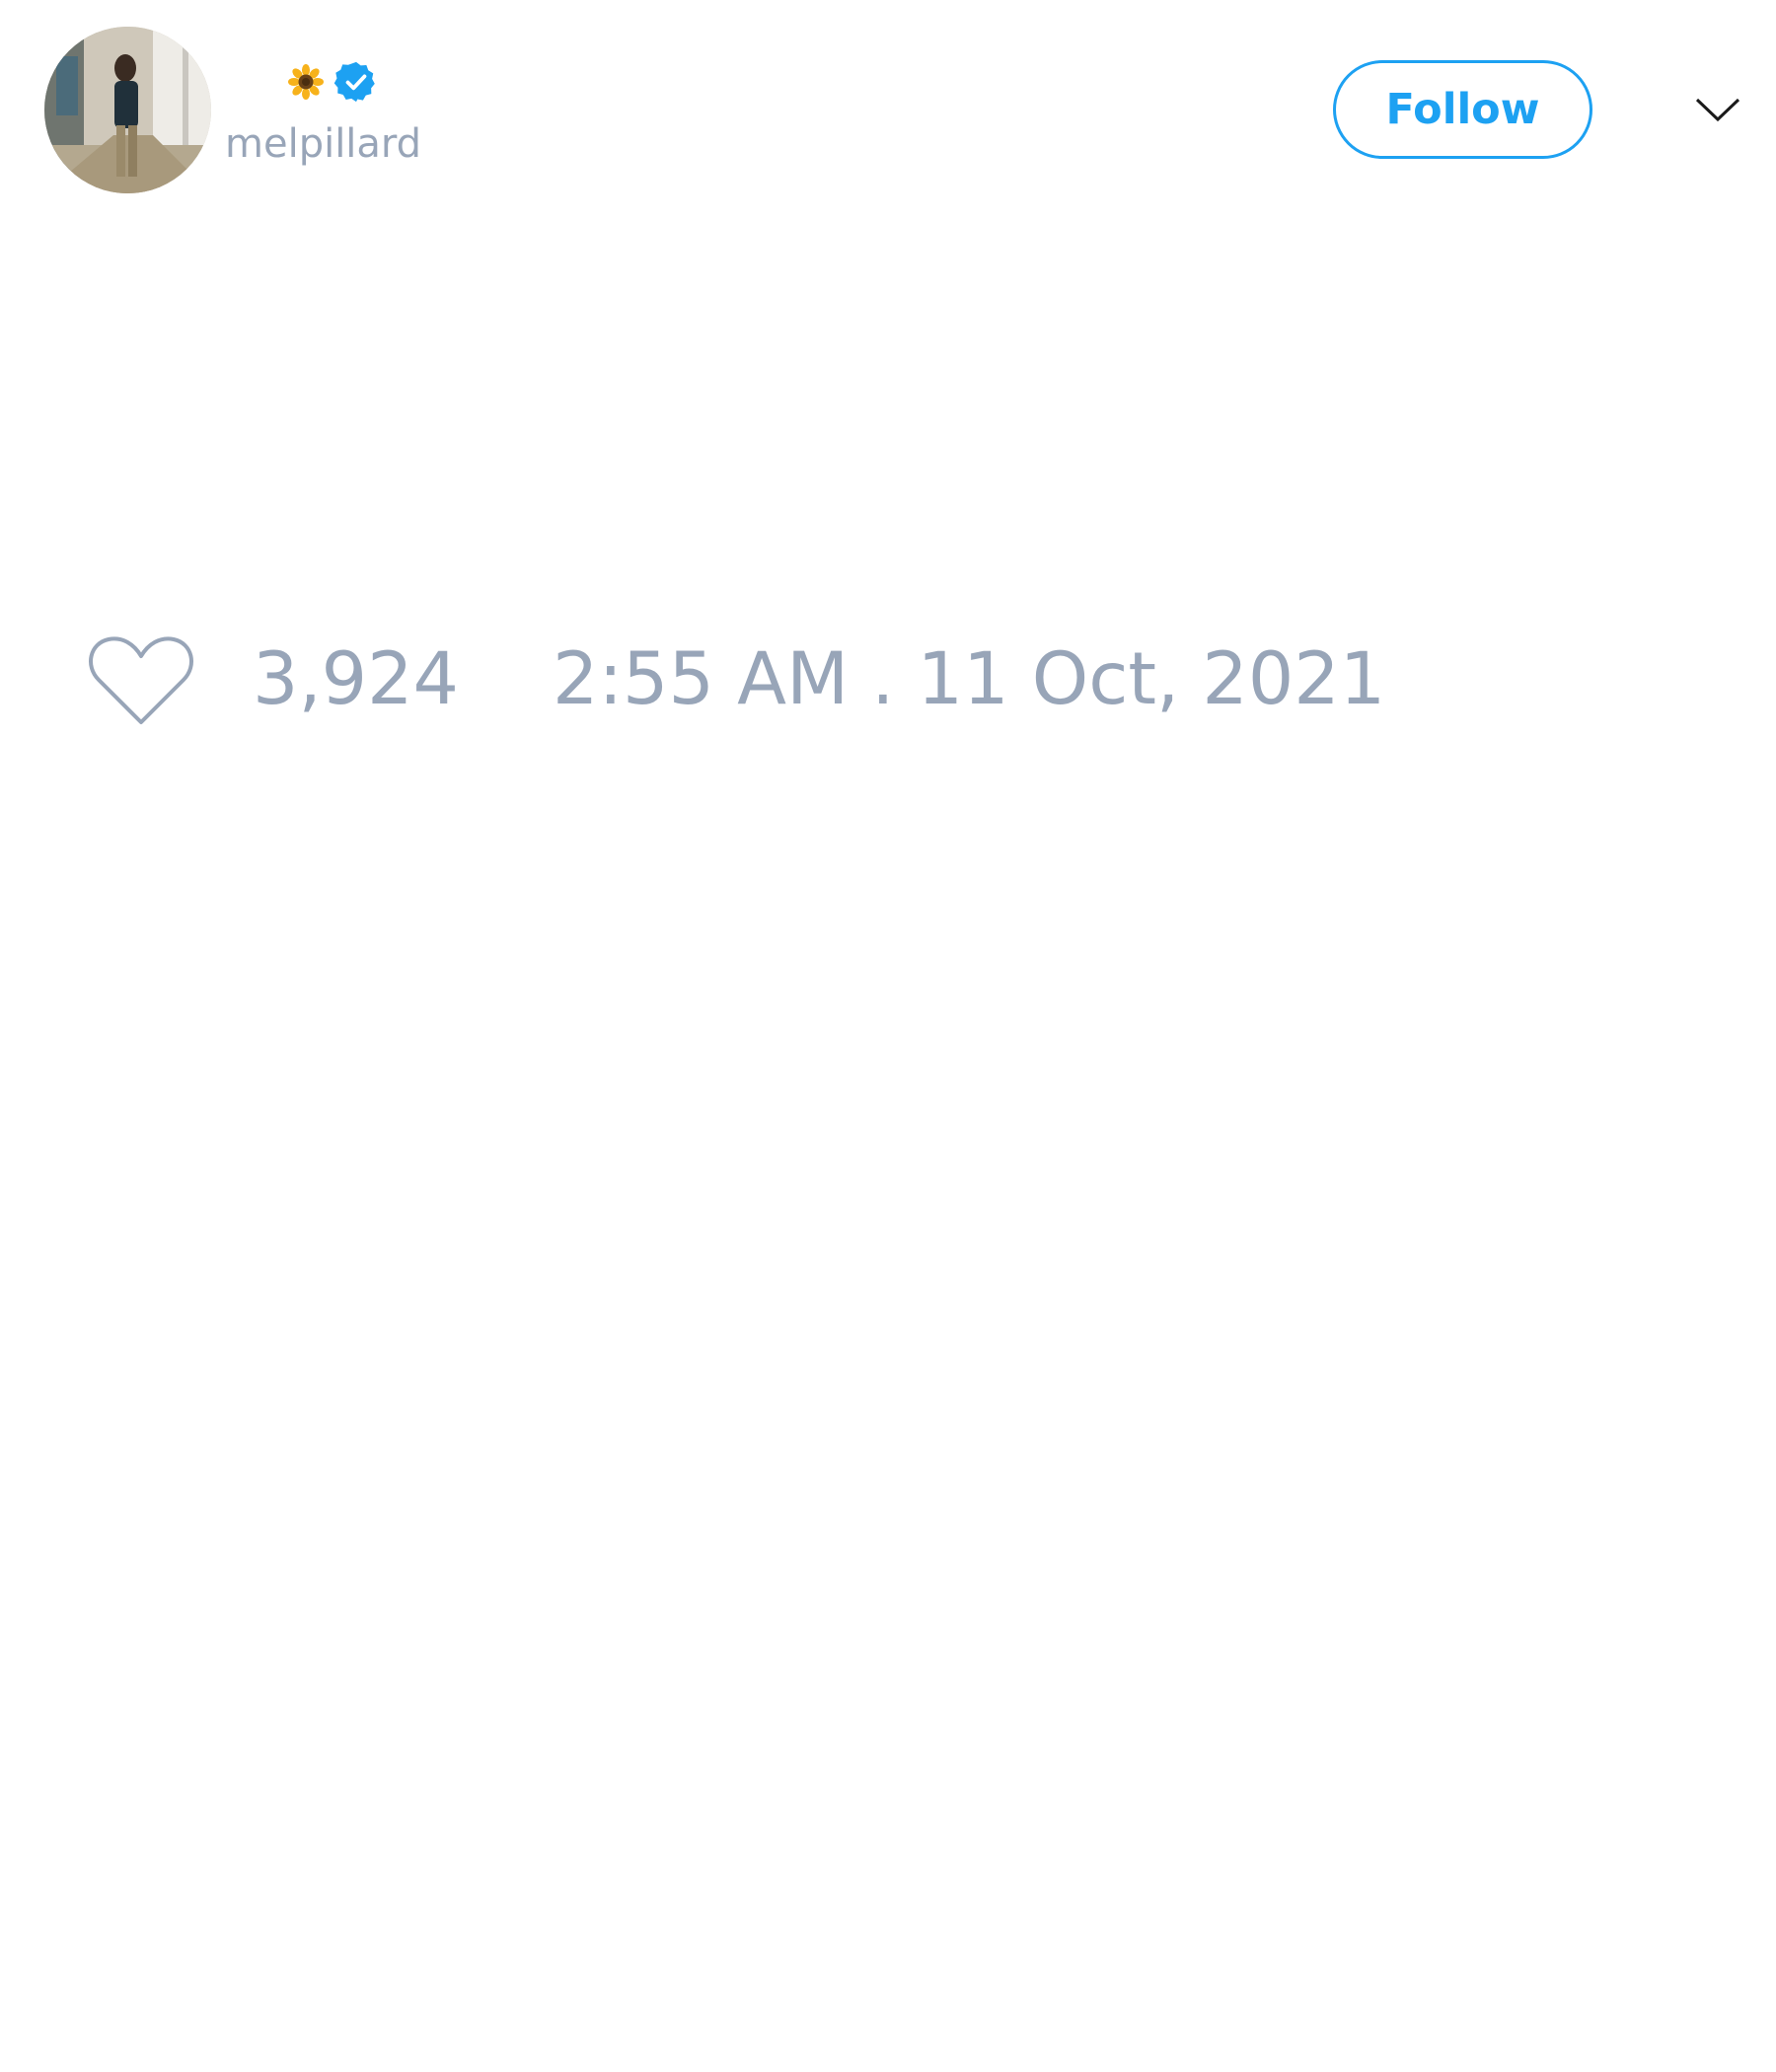 The image size is (1776, 2072). What do you see at coordinates (969, 679) in the screenshot?
I see `tweet-timestamp: 2:55 AM . 11 Oct, 2021` at bounding box center [969, 679].